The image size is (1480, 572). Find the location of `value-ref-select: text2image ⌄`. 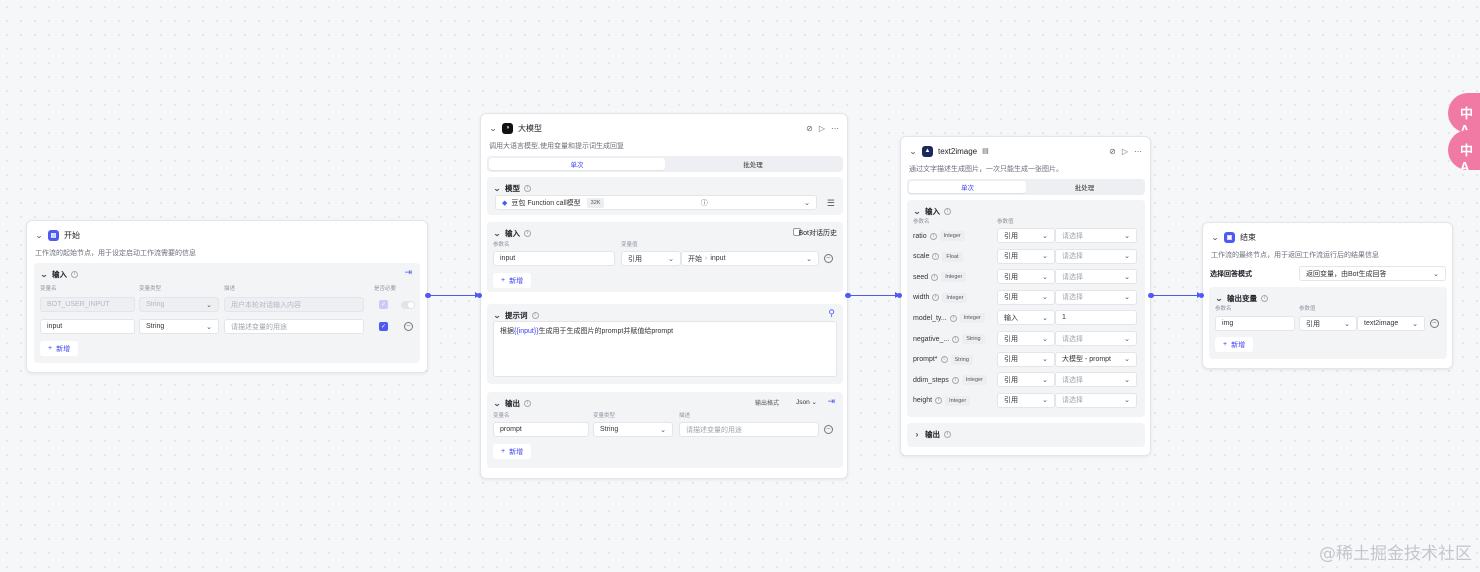

value-ref-select: text2image ⌄ is located at coordinates (1391, 323).